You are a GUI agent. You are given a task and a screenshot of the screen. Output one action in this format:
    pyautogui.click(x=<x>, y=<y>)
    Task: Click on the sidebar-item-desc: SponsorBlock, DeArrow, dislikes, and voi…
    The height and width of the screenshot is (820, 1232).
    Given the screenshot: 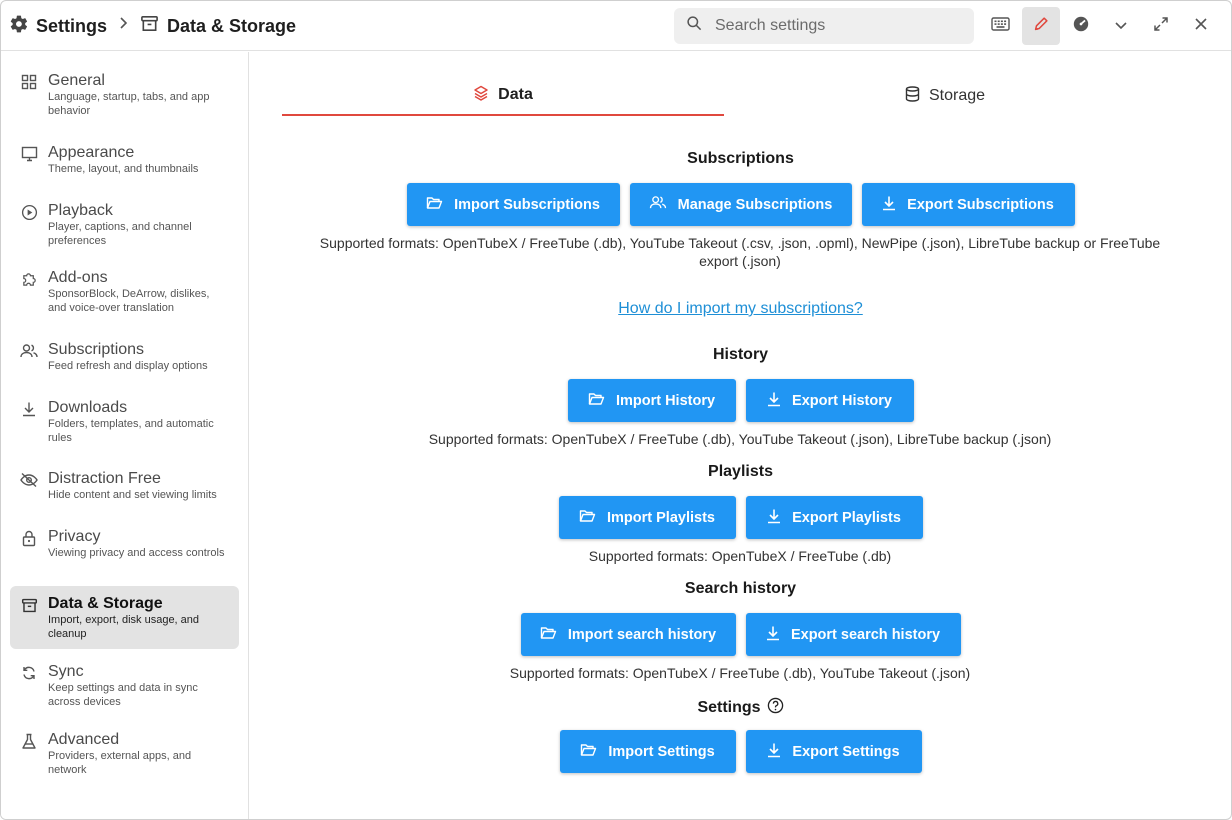 What is the action you would take?
    pyautogui.click(x=129, y=301)
    